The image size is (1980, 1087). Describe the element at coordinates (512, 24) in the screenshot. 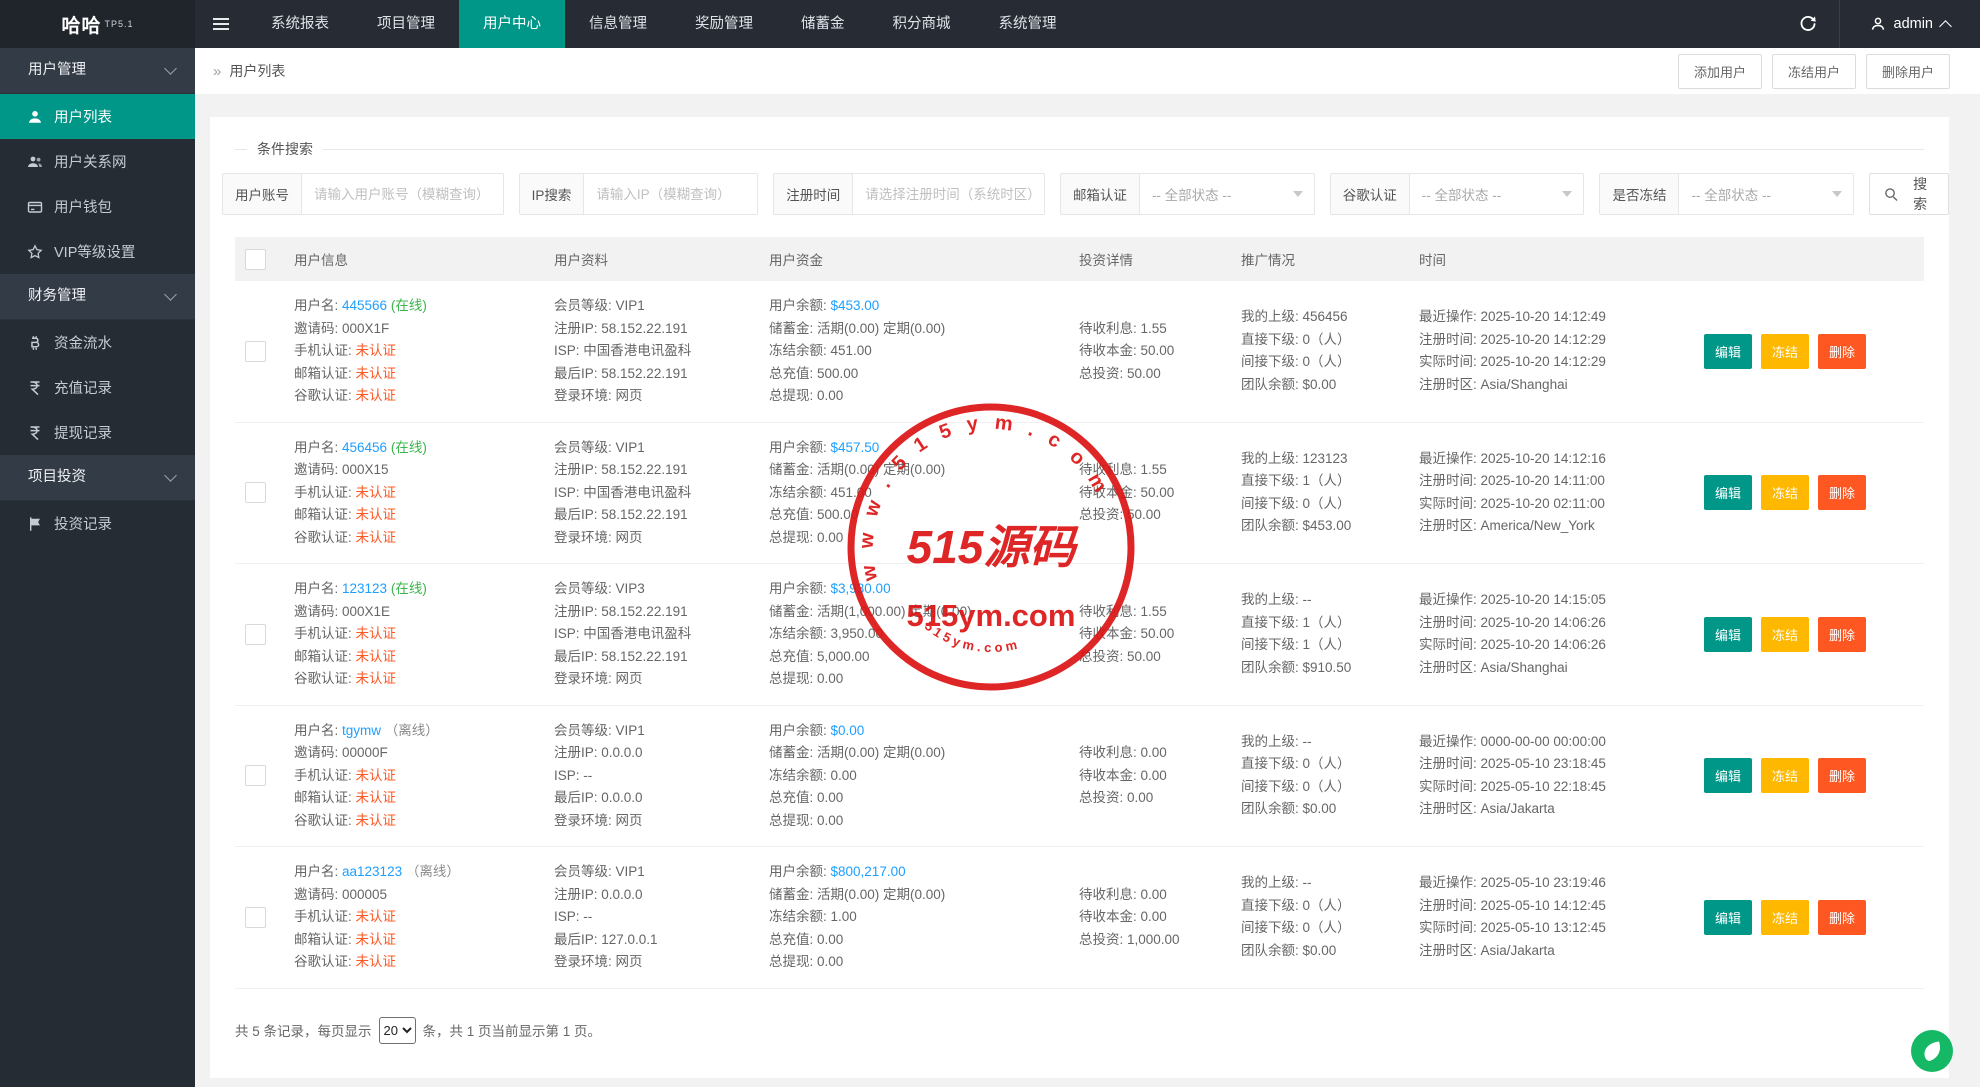

I see `nav-user-center: 用户中心` at that location.